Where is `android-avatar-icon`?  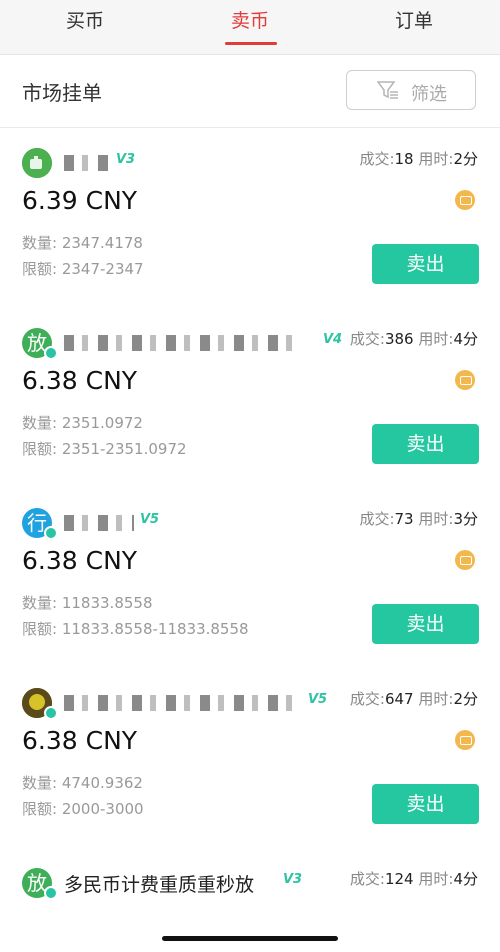 android-avatar-icon is located at coordinates (37, 163).